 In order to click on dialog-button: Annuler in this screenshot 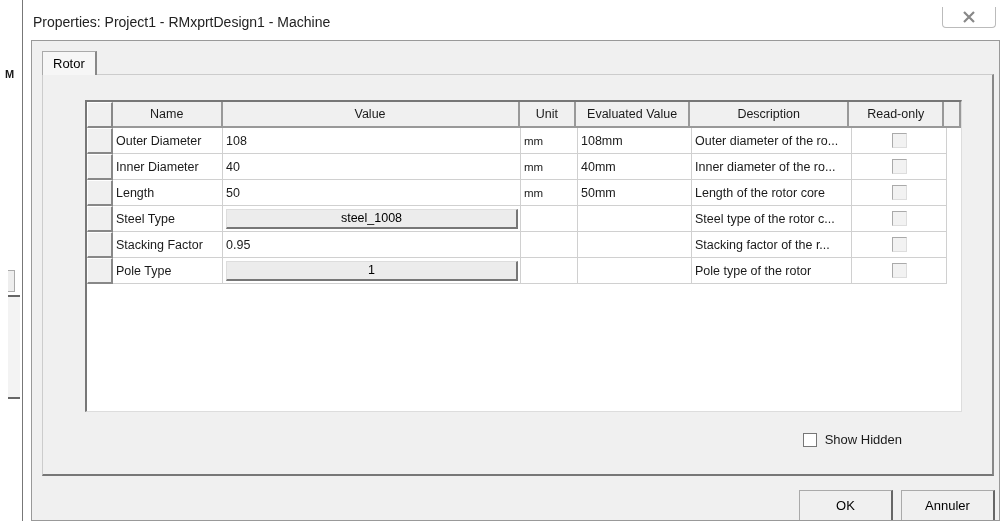, I will do `click(948, 505)`.